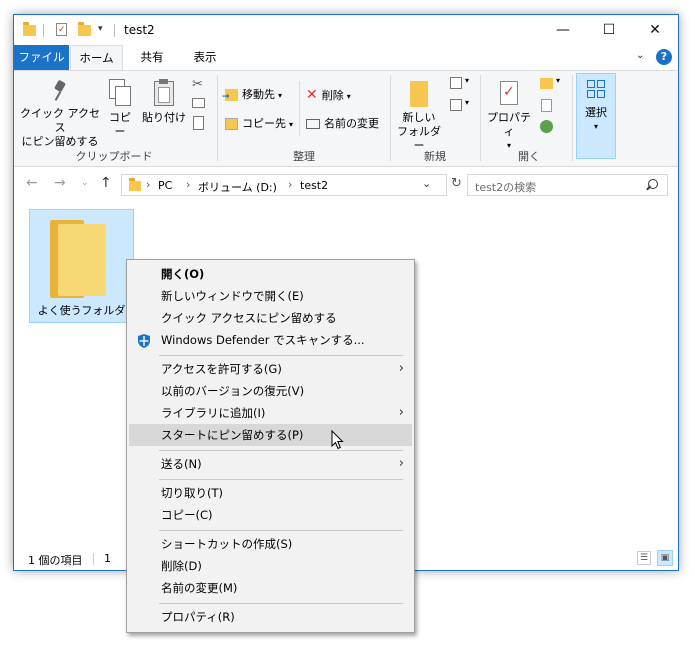 The image size is (695, 645). What do you see at coordinates (546, 83) in the screenshot?
I see `open-icon` at bounding box center [546, 83].